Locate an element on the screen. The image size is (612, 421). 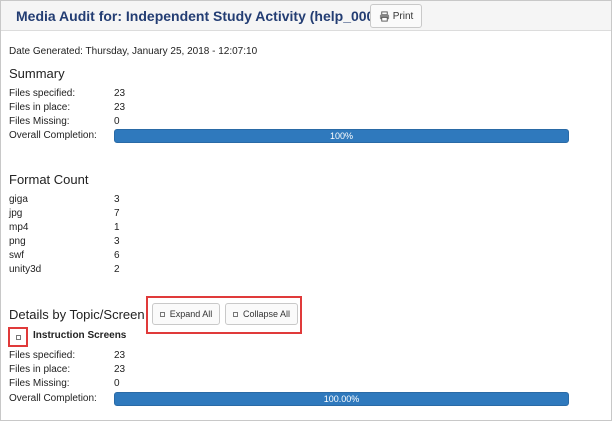
format-name: mp4 is located at coordinates (19, 227).